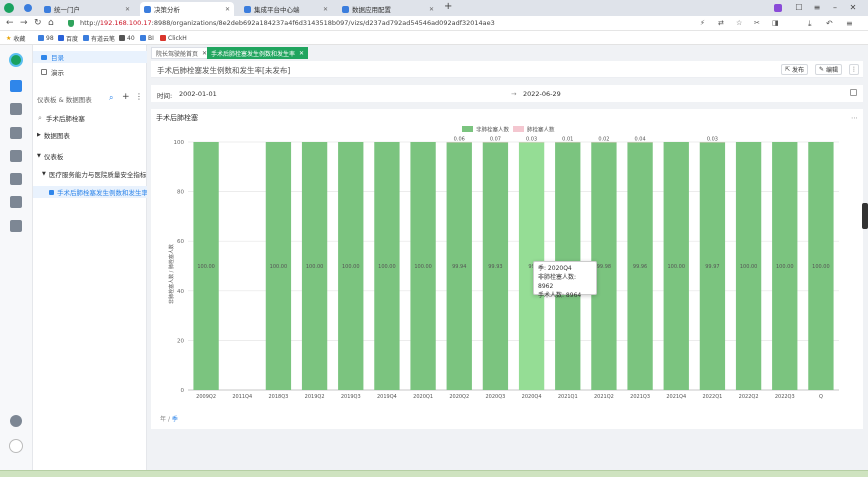 The width and height of the screenshot is (868, 477). I want to click on more-button: ⋮, so click(854, 69).